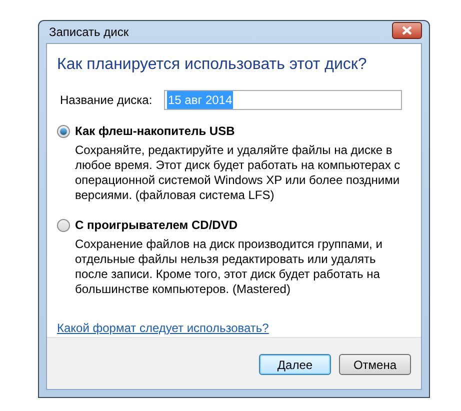  I want to click on dialog-heading: Как планируется использовать этот диск?, so click(212, 65).